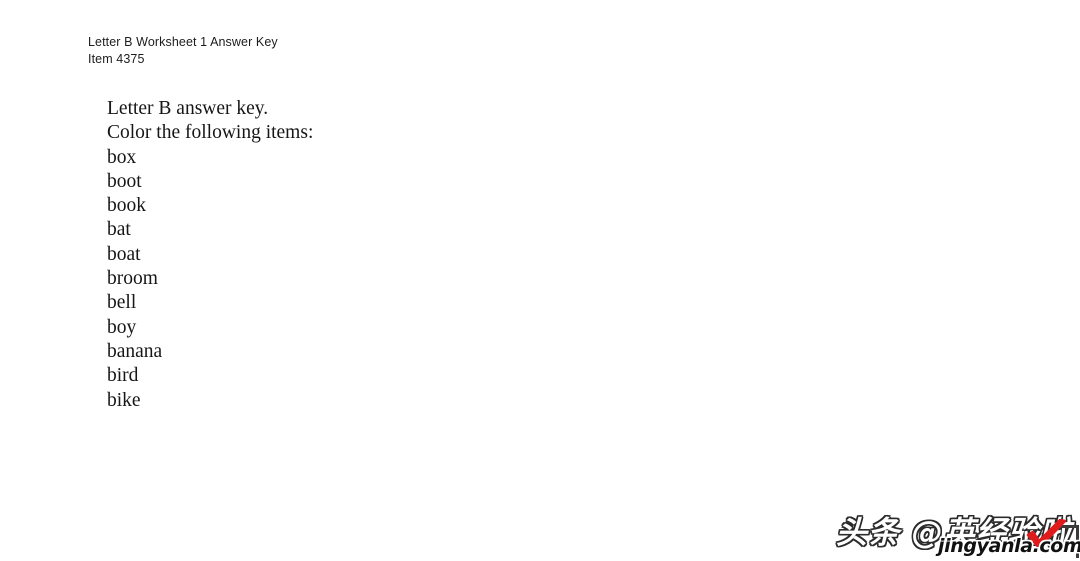  I want to click on header-item-number: Item 4375, so click(116, 59).